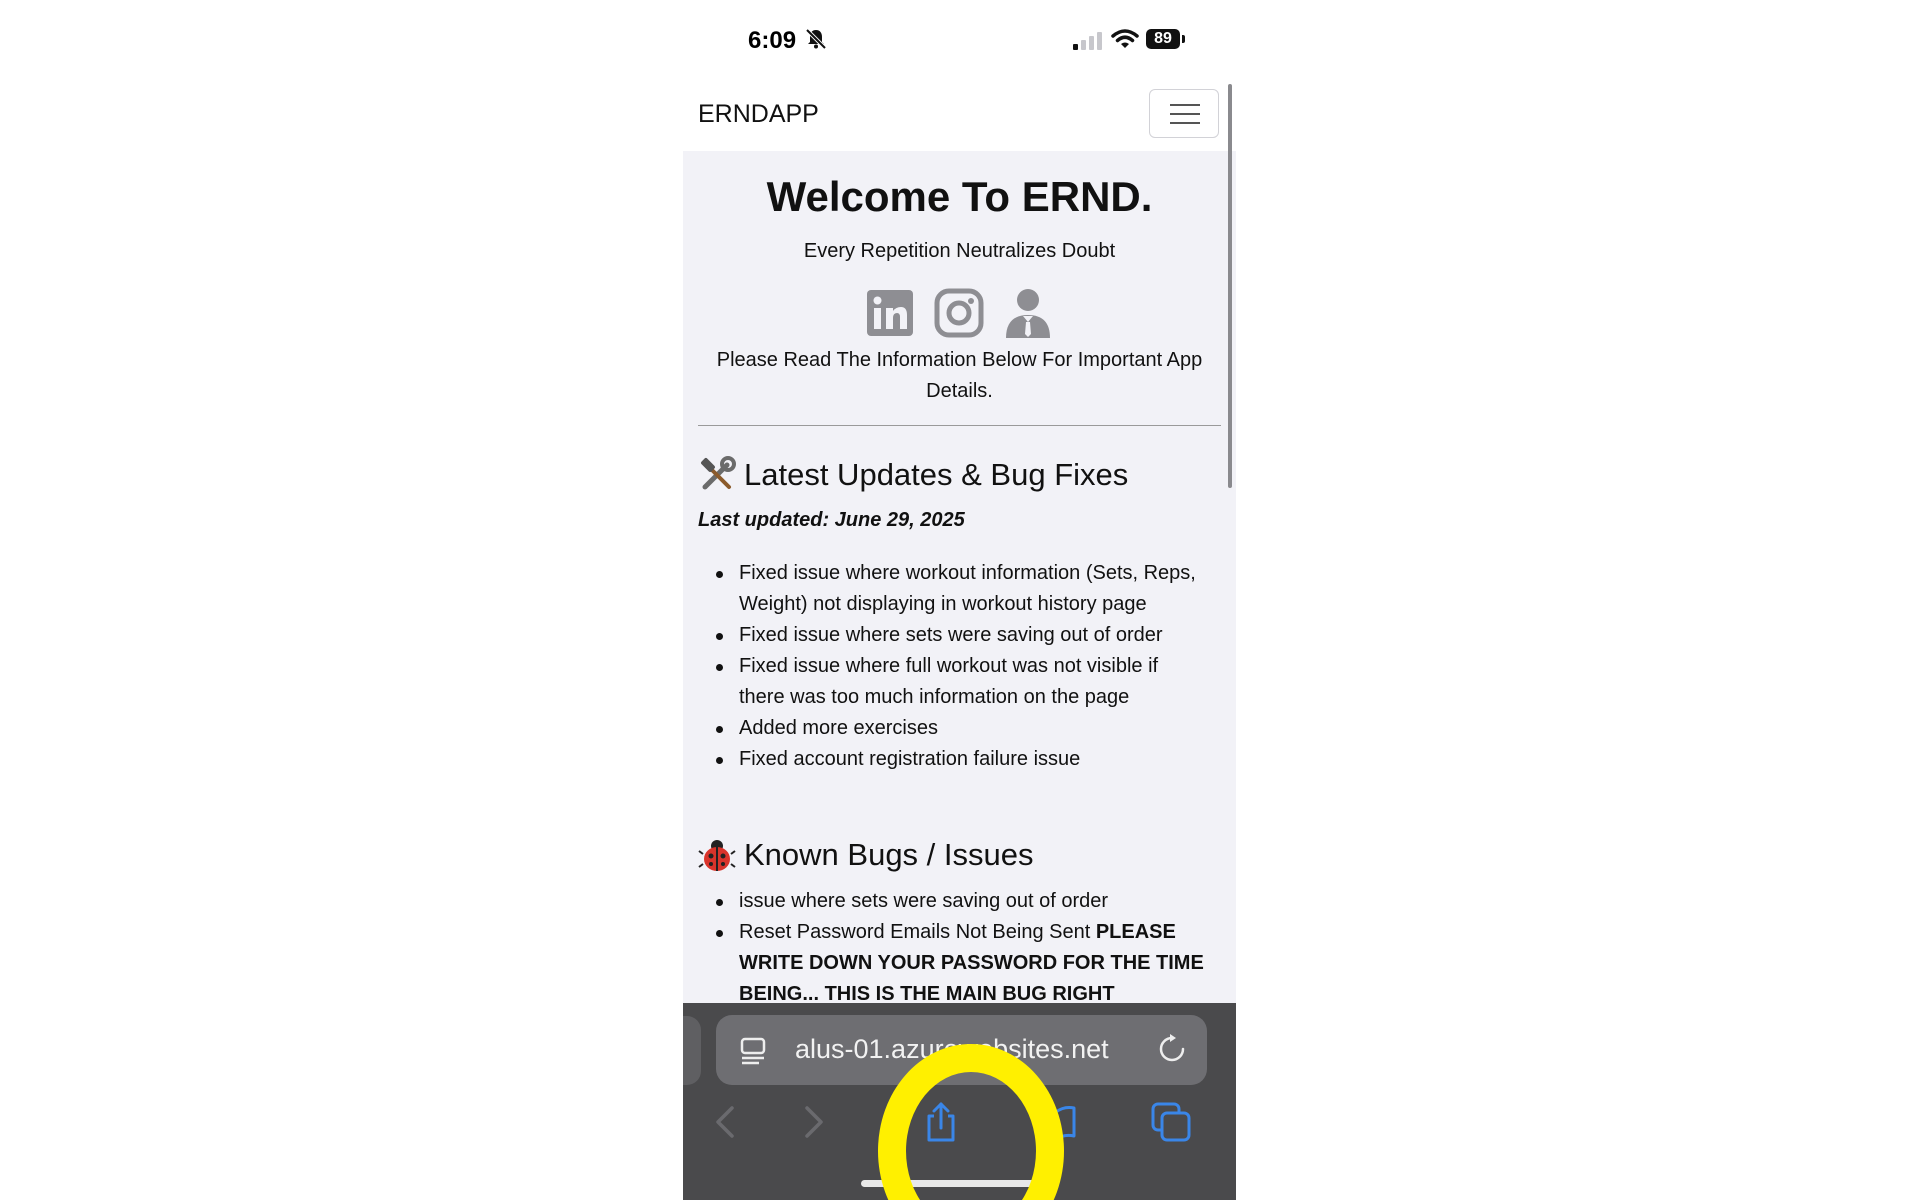 Image resolution: width=1920 pixels, height=1200 pixels. Describe the element at coordinates (962, 759) in the screenshot. I see `list-item: Fixed account registration failure issue` at that location.